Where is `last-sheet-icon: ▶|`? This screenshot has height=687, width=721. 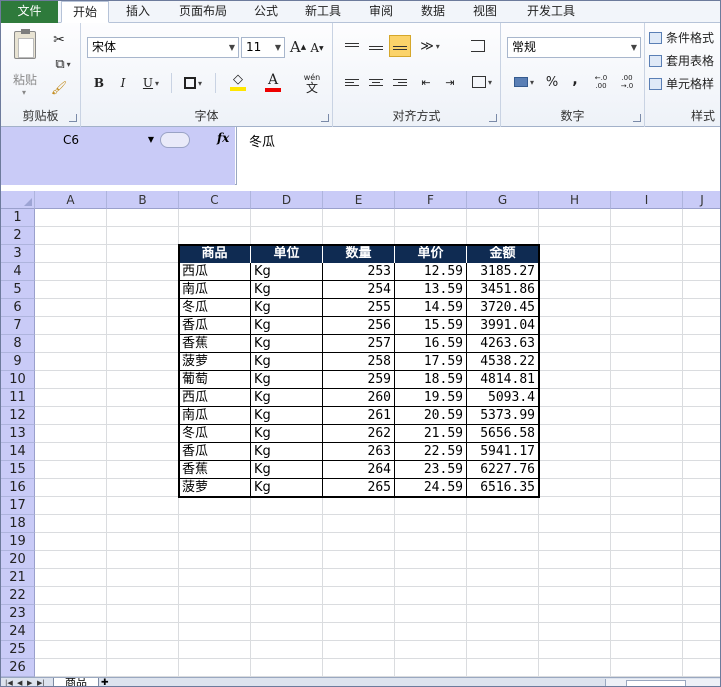 last-sheet-icon: ▶| is located at coordinates (41, 682).